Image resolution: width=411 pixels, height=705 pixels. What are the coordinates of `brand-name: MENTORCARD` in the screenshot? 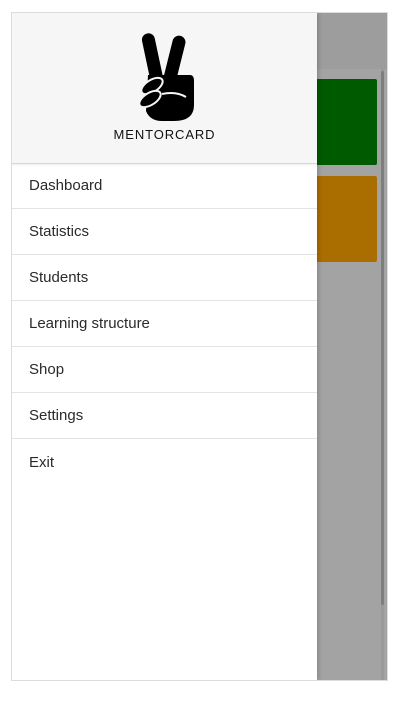 It's located at (164, 134).